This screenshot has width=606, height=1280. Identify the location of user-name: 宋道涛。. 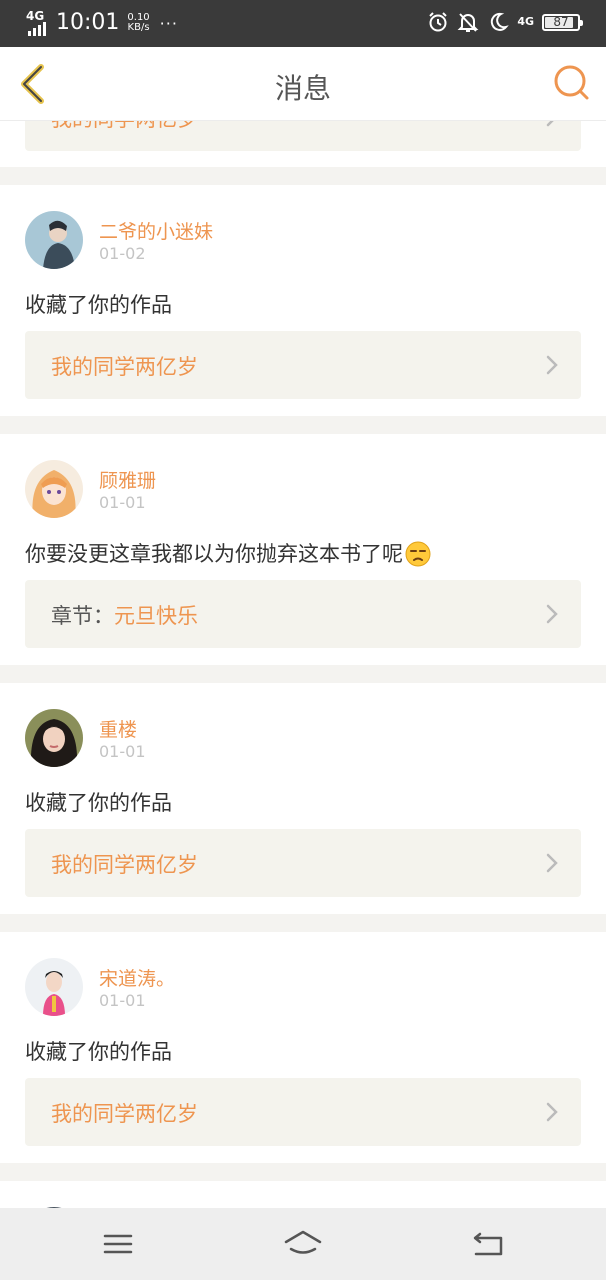
(137, 977).